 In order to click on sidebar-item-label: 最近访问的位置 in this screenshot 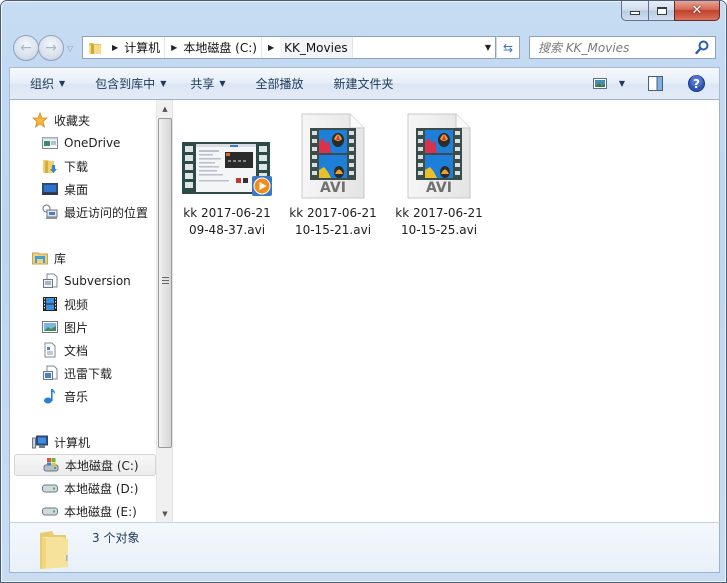, I will do `click(106, 212)`.